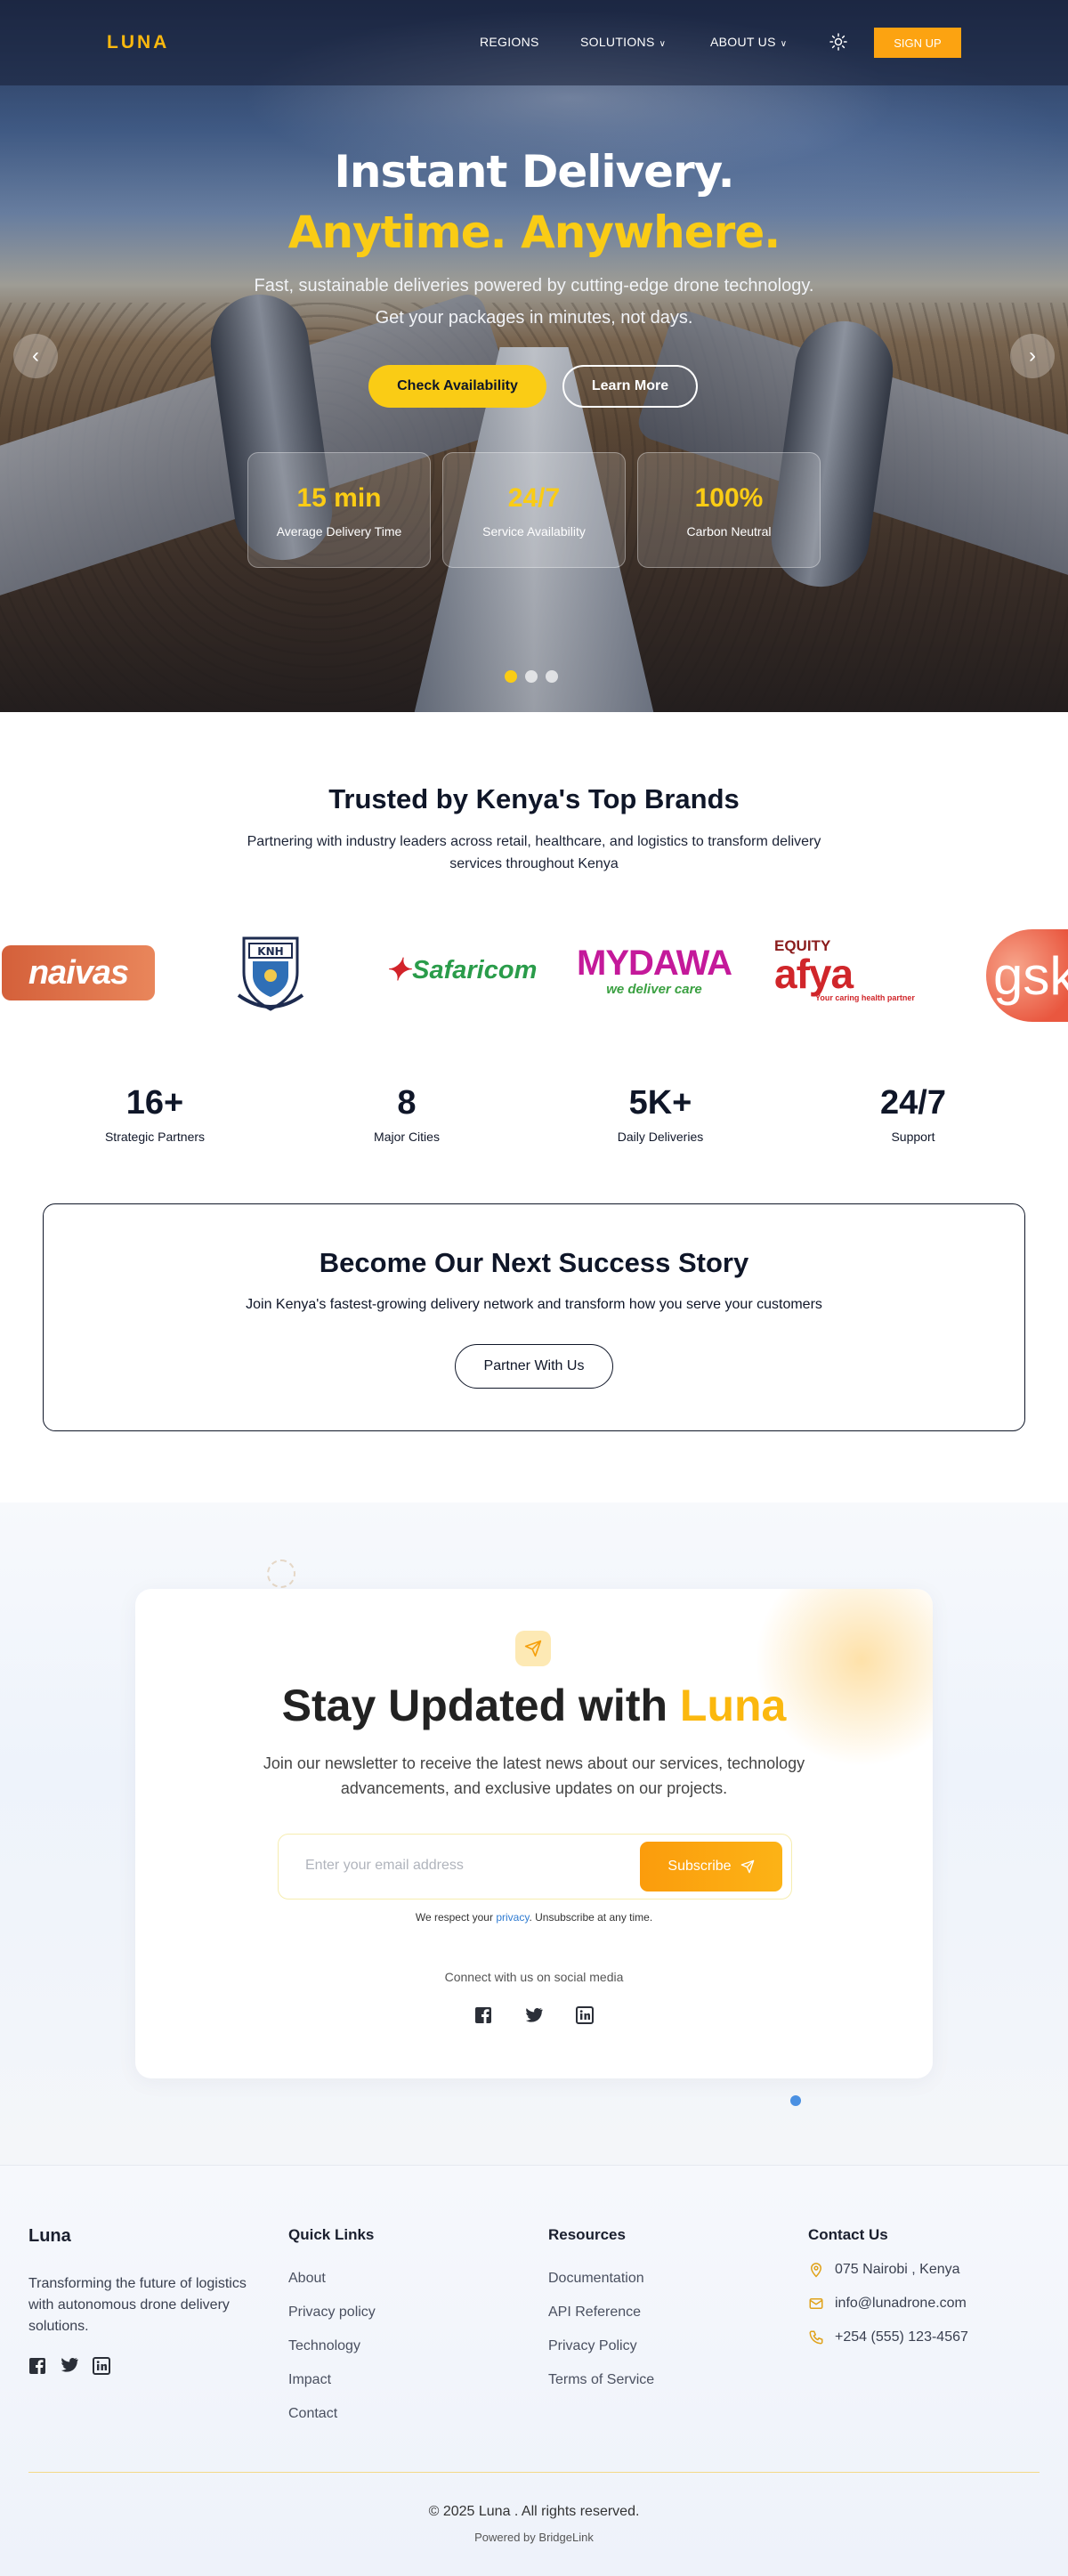  I want to click on nav-regions-label: REGIONS, so click(510, 42).